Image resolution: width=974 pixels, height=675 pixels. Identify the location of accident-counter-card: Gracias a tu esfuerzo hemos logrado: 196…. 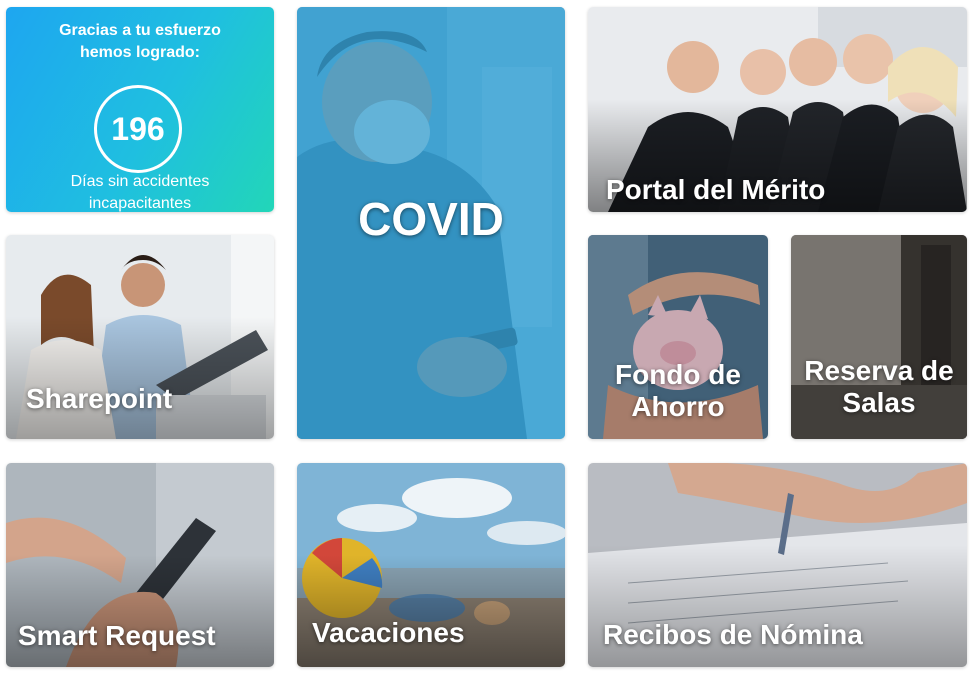
(140, 109).